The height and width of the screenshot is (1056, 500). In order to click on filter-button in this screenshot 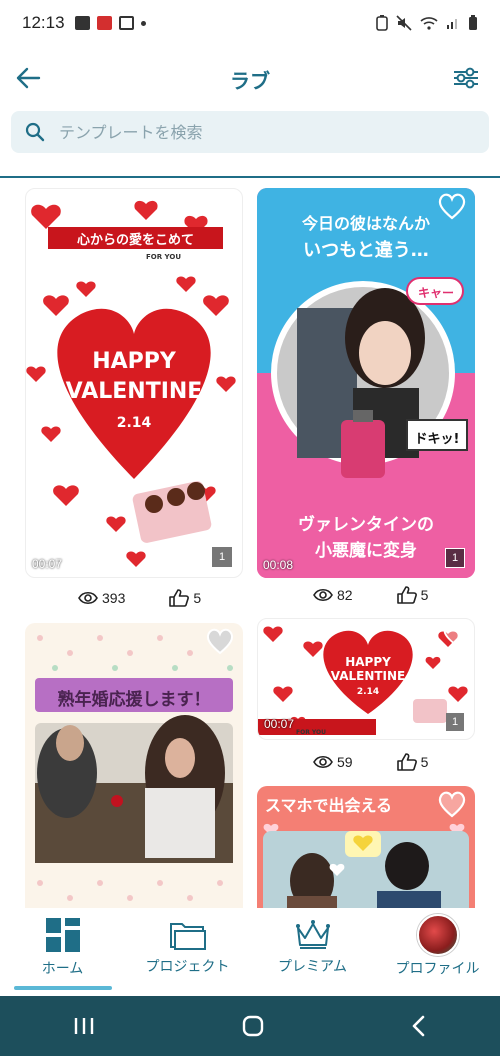, I will do `click(466, 78)`.